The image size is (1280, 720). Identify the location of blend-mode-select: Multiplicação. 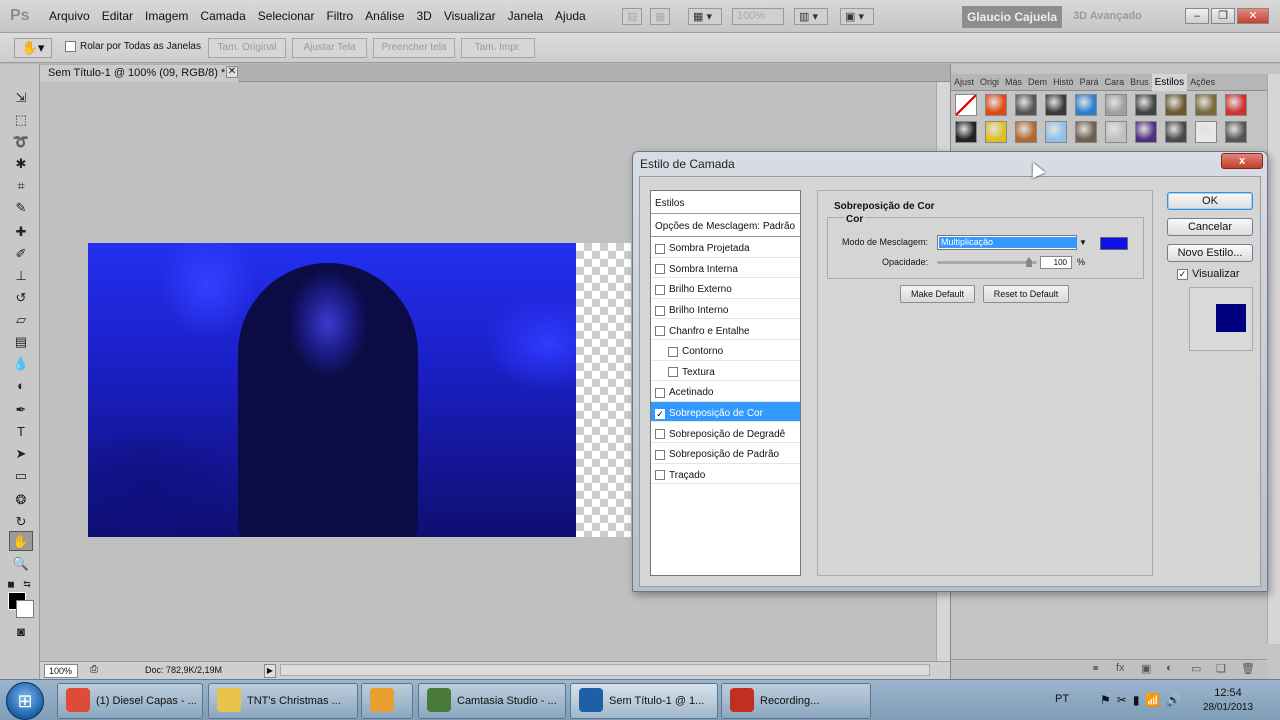
(1007, 242).